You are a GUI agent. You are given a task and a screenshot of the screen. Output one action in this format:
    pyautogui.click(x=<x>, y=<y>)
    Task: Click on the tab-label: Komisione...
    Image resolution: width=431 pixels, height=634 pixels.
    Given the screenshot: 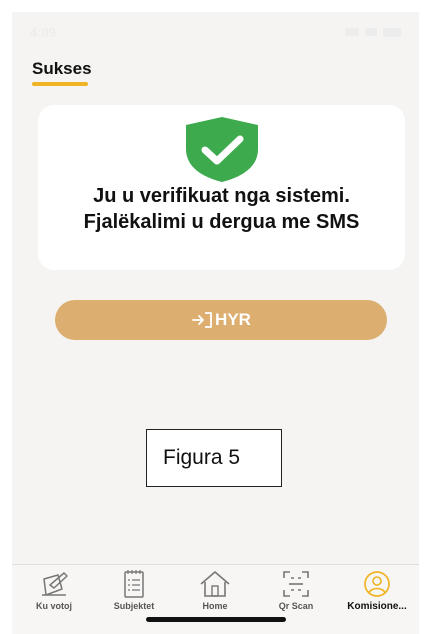 What is the action you would take?
    pyautogui.click(x=377, y=606)
    